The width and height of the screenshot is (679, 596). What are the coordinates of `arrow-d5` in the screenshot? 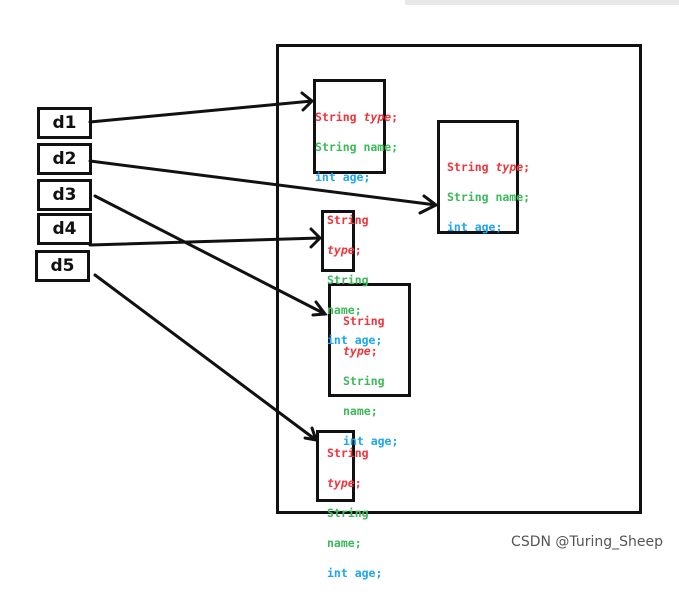 It's located at (206, 357).